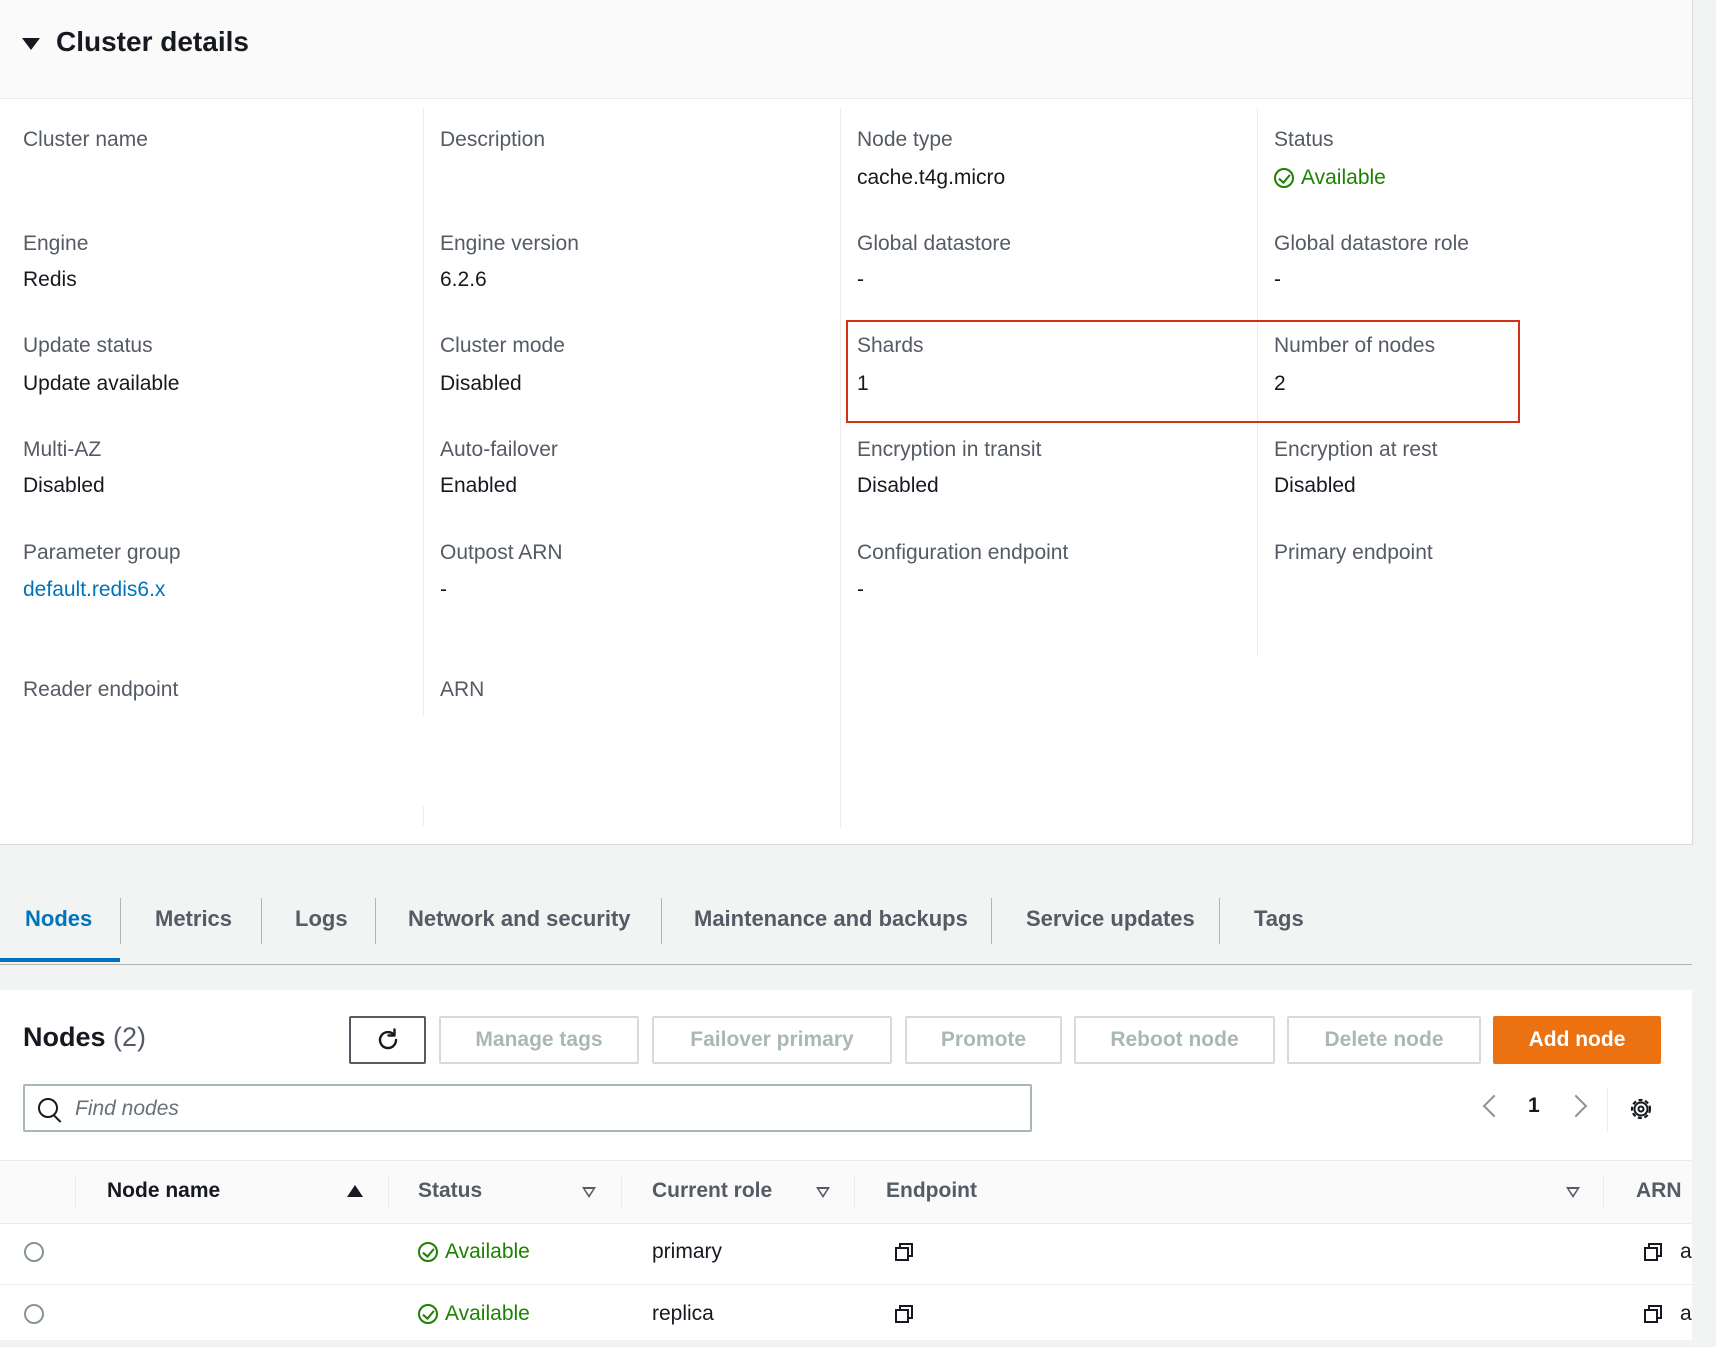  I want to click on shards-nodes-highlight, so click(1183, 371).